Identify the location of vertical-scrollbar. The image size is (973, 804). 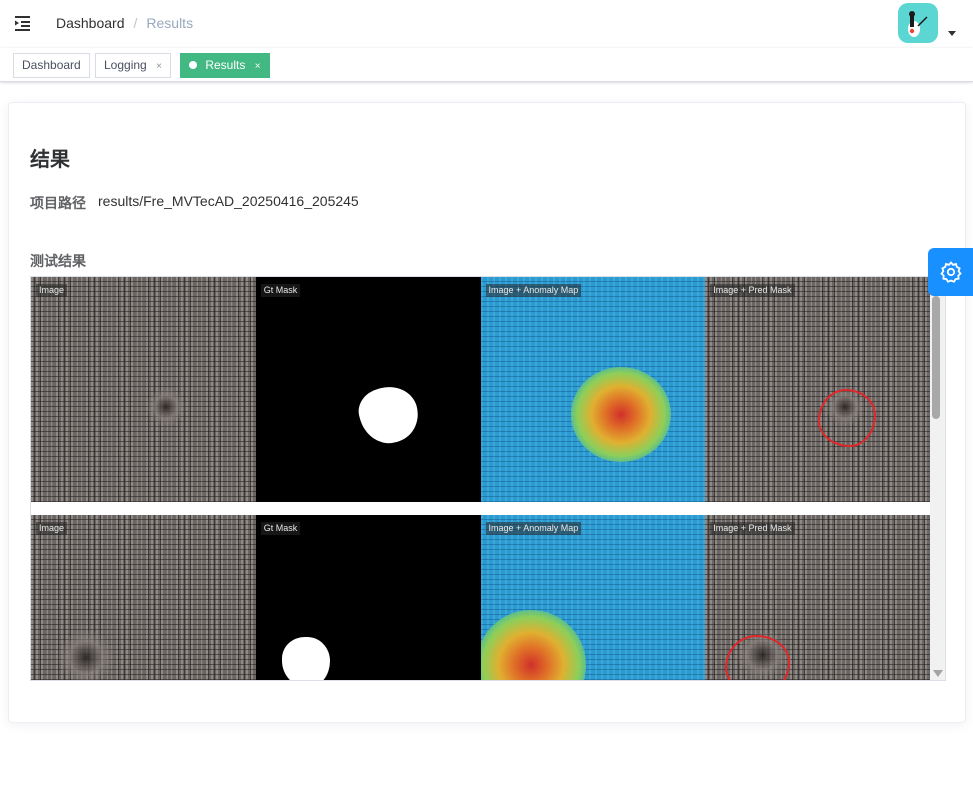
(937, 478).